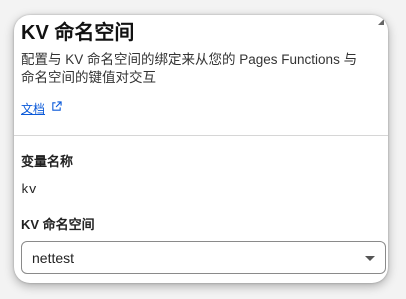  I want to click on corner-arrow-icon, so click(381, 22).